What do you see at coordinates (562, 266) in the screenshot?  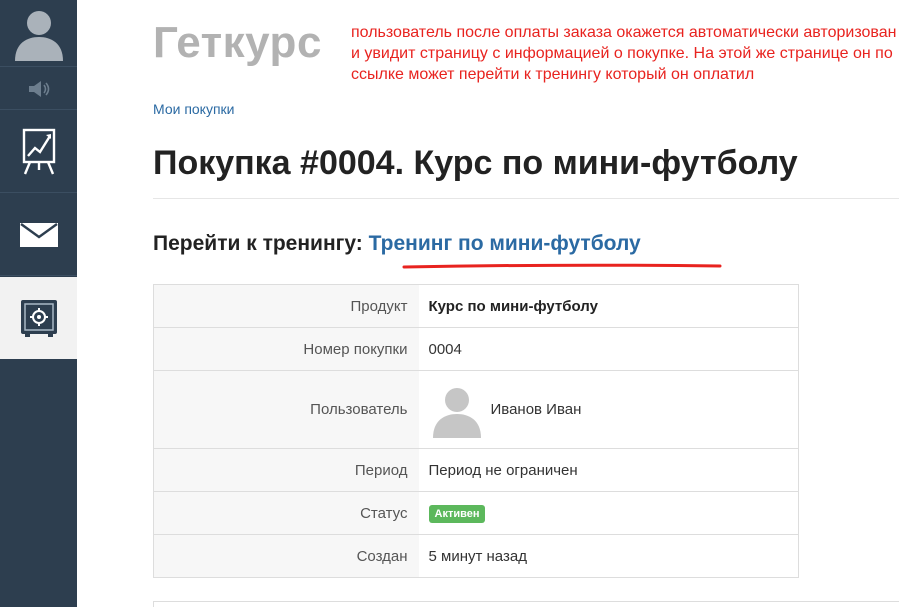 I see `red-underline-annotation` at bounding box center [562, 266].